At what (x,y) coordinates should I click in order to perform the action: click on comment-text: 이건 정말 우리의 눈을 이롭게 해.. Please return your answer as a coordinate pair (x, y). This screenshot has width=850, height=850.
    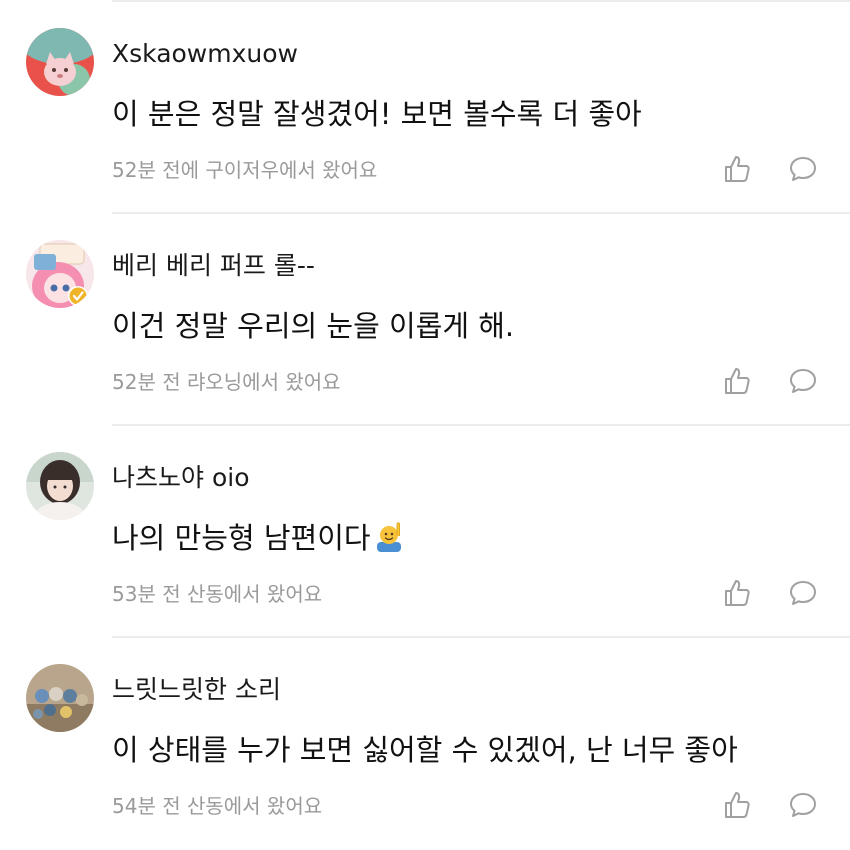
    Looking at the image, I should click on (313, 326).